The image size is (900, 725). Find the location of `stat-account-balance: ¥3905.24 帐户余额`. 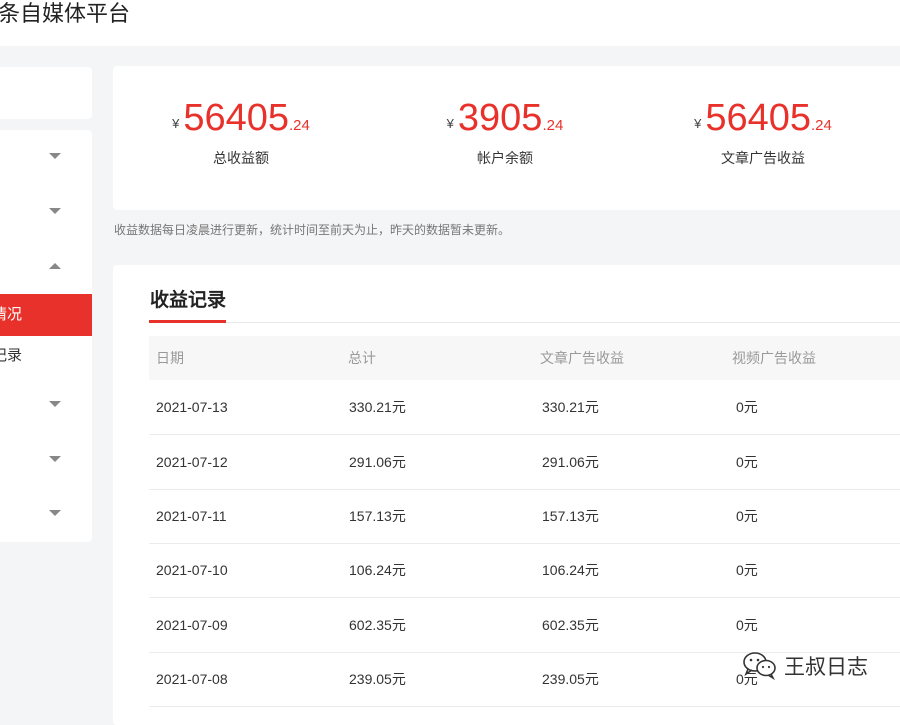

stat-account-balance: ¥3905.24 帐户余额 is located at coordinates (505, 132).